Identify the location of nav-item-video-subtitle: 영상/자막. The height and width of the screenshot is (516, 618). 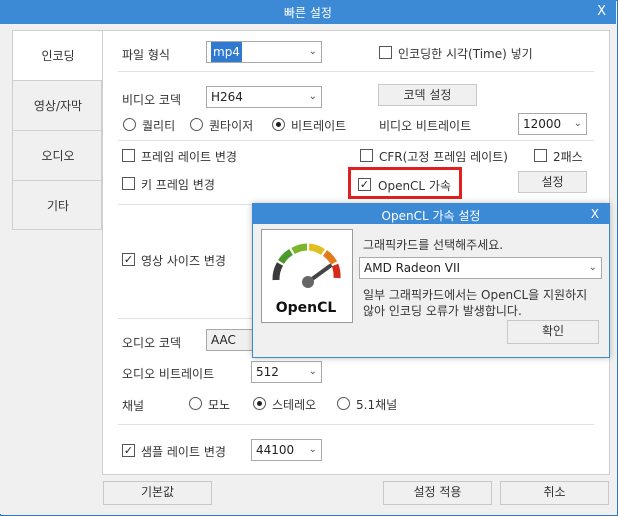
(58, 106).